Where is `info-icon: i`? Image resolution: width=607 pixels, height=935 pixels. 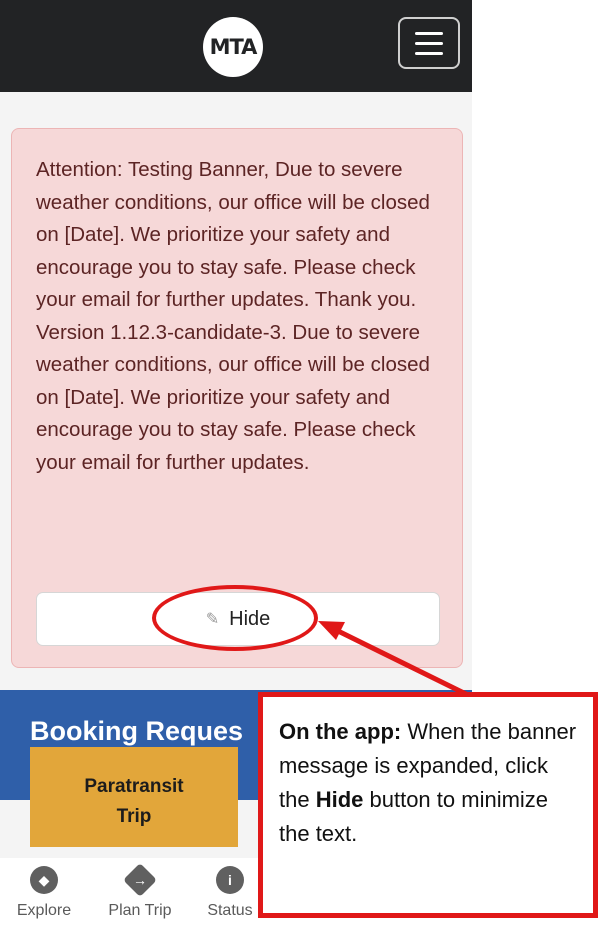 info-icon: i is located at coordinates (230, 880).